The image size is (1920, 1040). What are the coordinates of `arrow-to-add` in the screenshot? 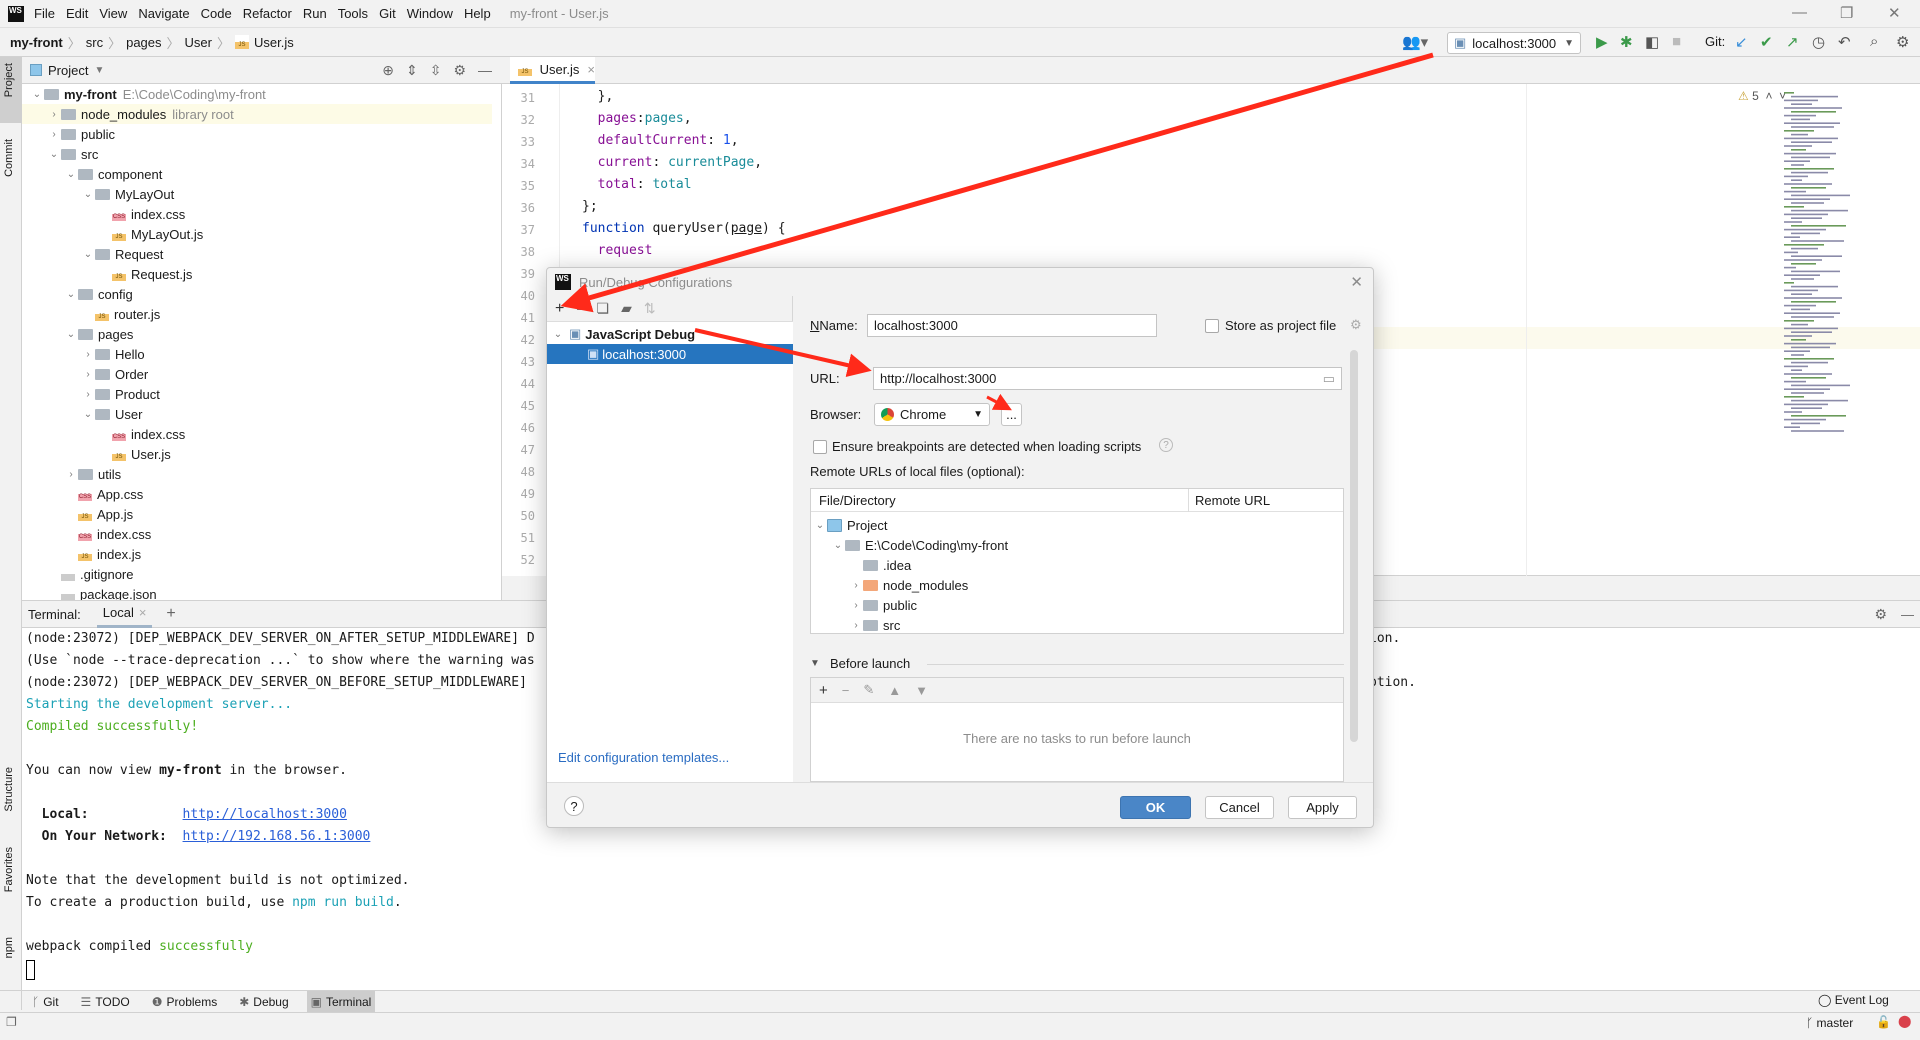 It's located at (997, 182).